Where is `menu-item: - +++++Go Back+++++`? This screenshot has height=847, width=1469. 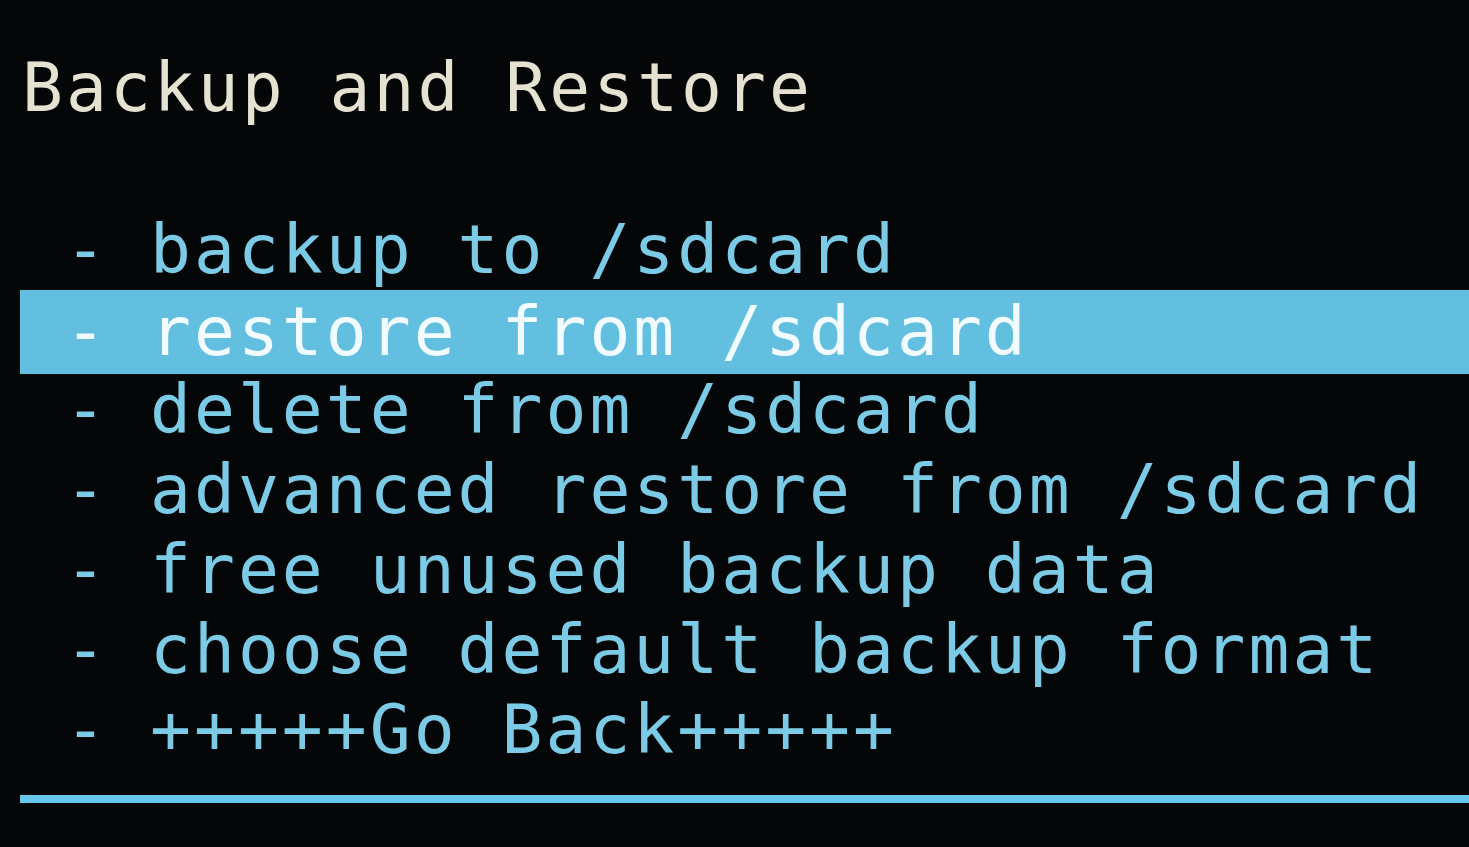
menu-item: - +++++Go Back+++++ is located at coordinates (744, 730).